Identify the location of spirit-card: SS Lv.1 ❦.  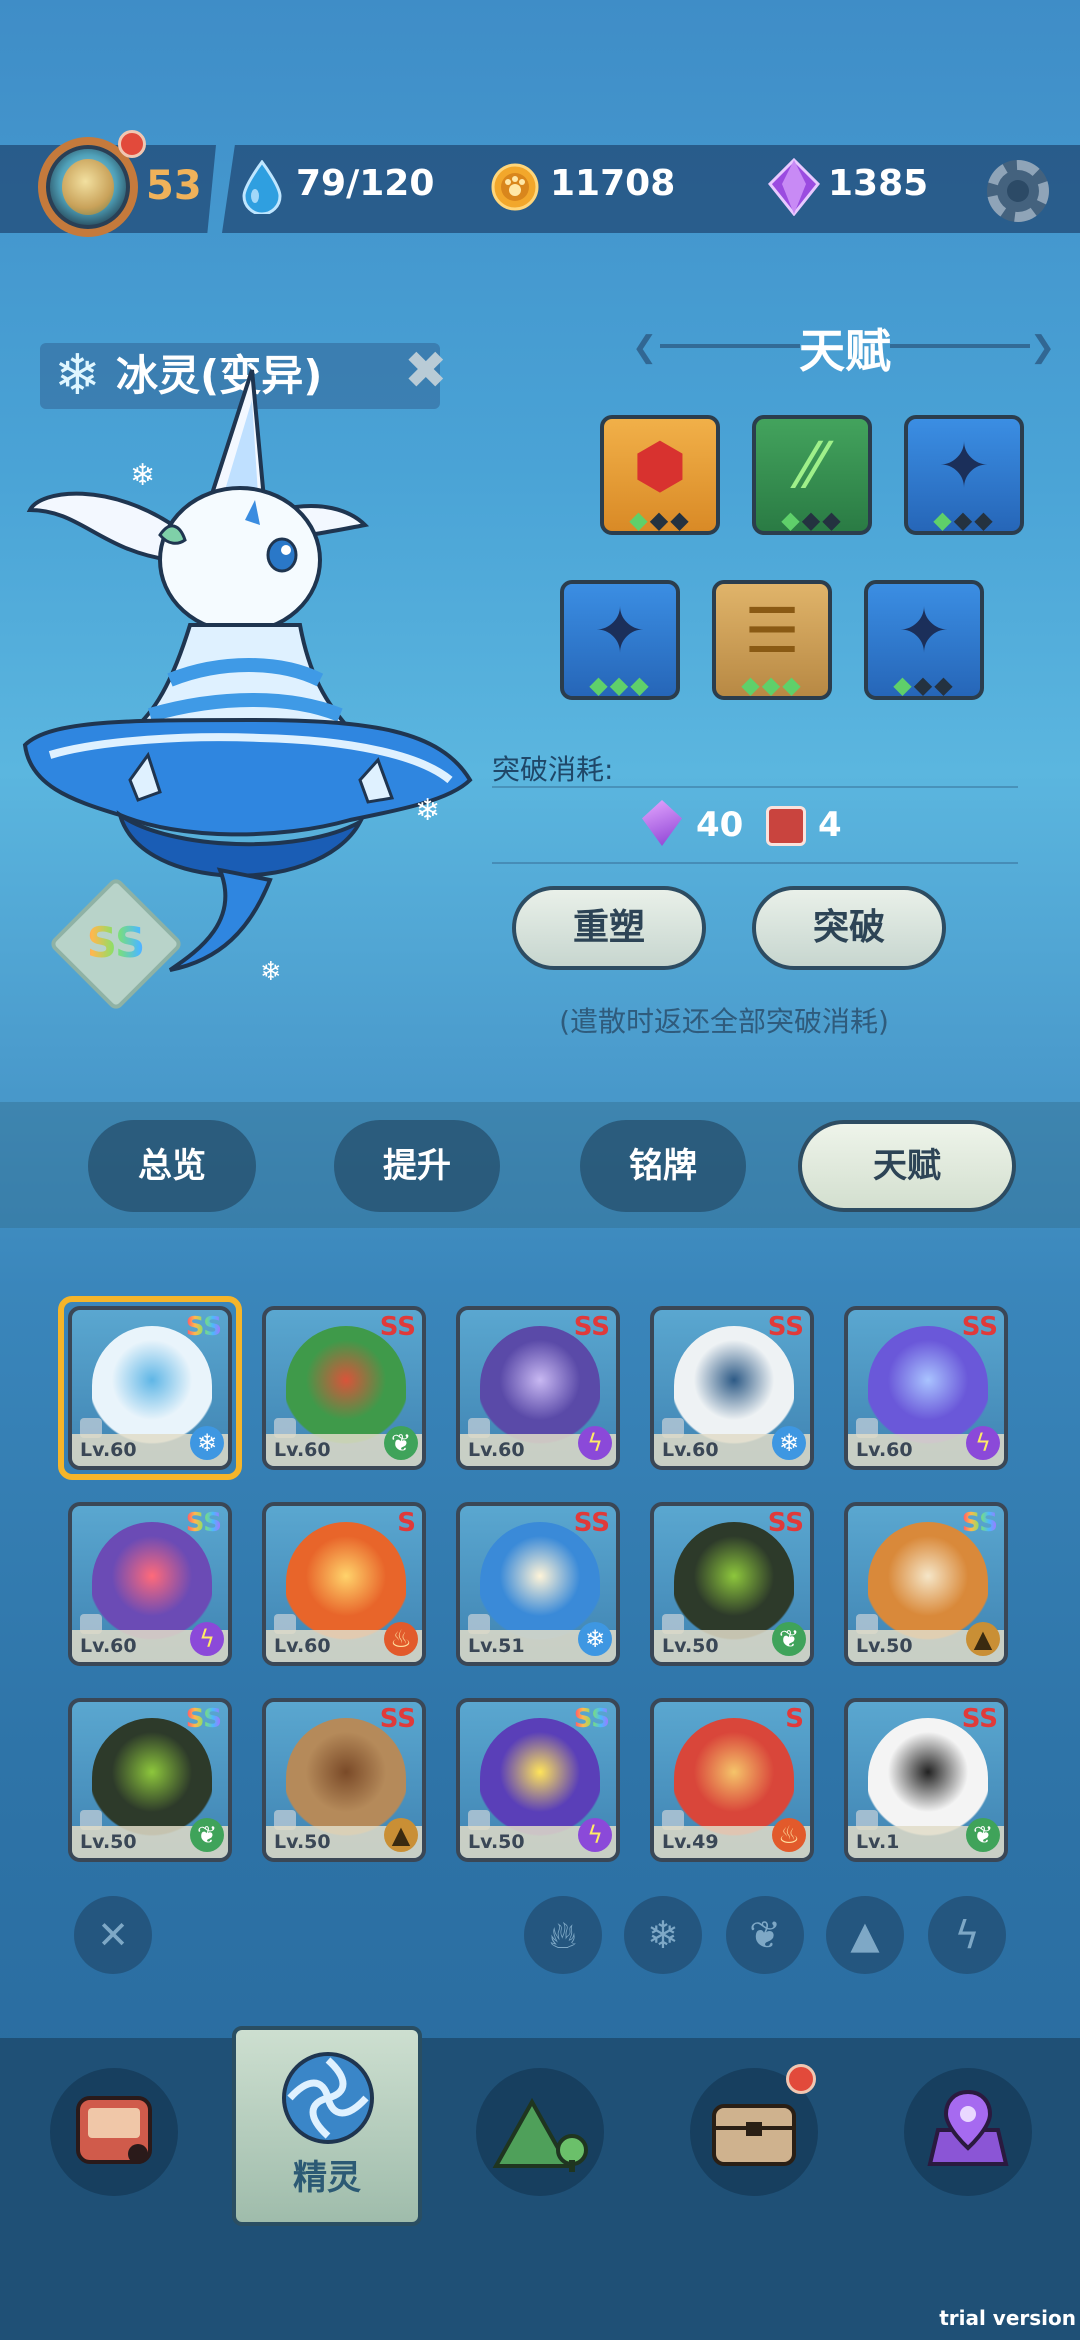
(926, 1780).